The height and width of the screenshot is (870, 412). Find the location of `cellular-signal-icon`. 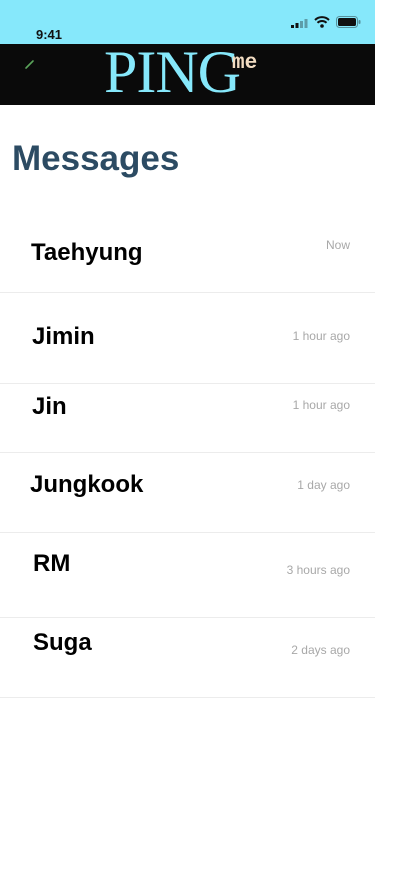

cellular-signal-icon is located at coordinates (299, 24).